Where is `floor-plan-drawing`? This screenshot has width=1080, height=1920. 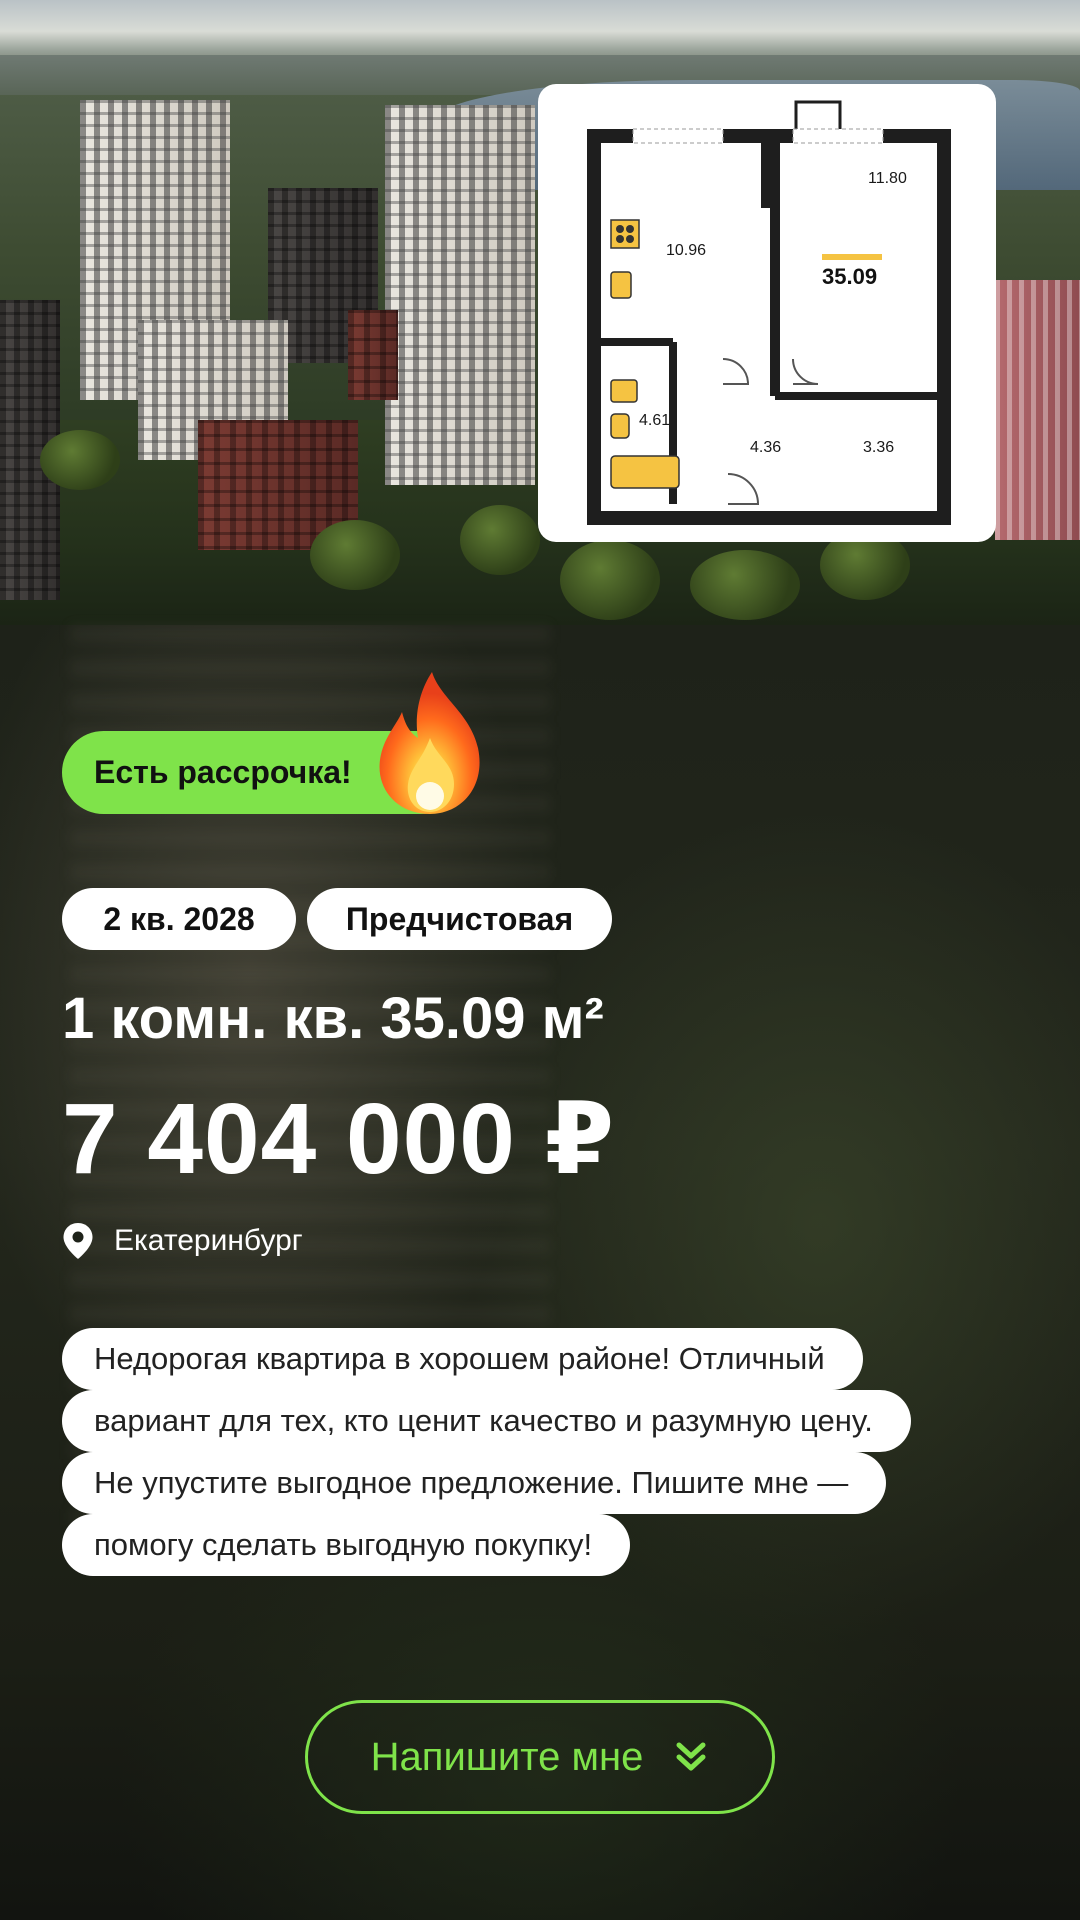 floor-plan-drawing is located at coordinates (769, 312).